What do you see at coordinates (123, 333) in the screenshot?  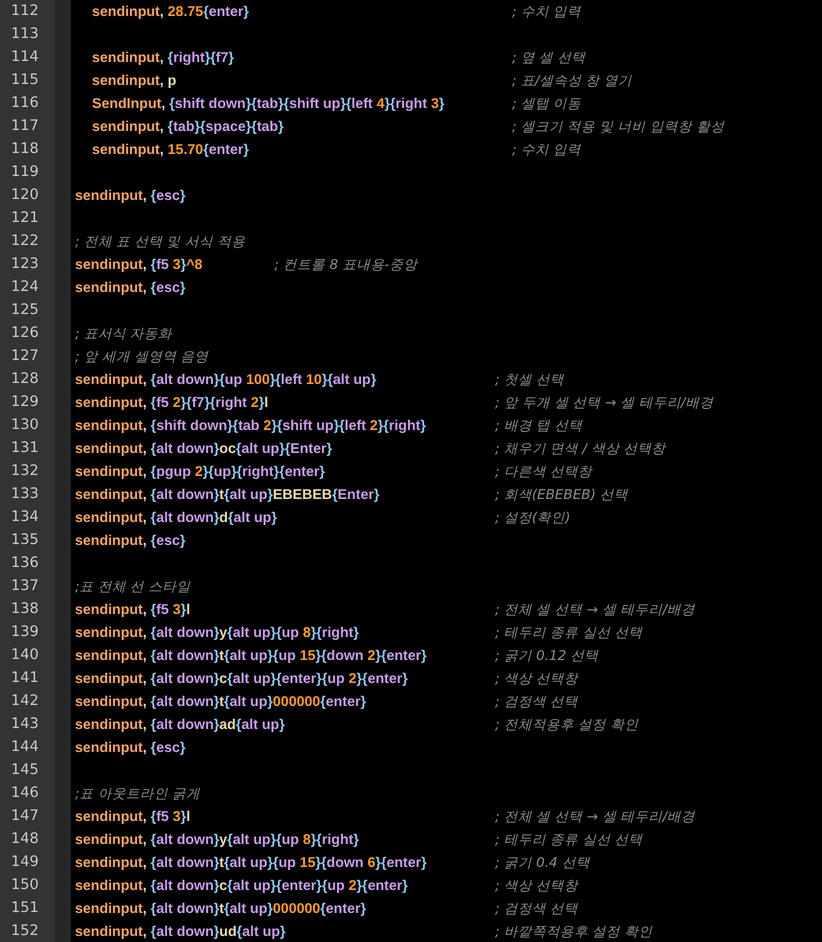 I see `code-comment: ; 표서식 자동화` at bounding box center [123, 333].